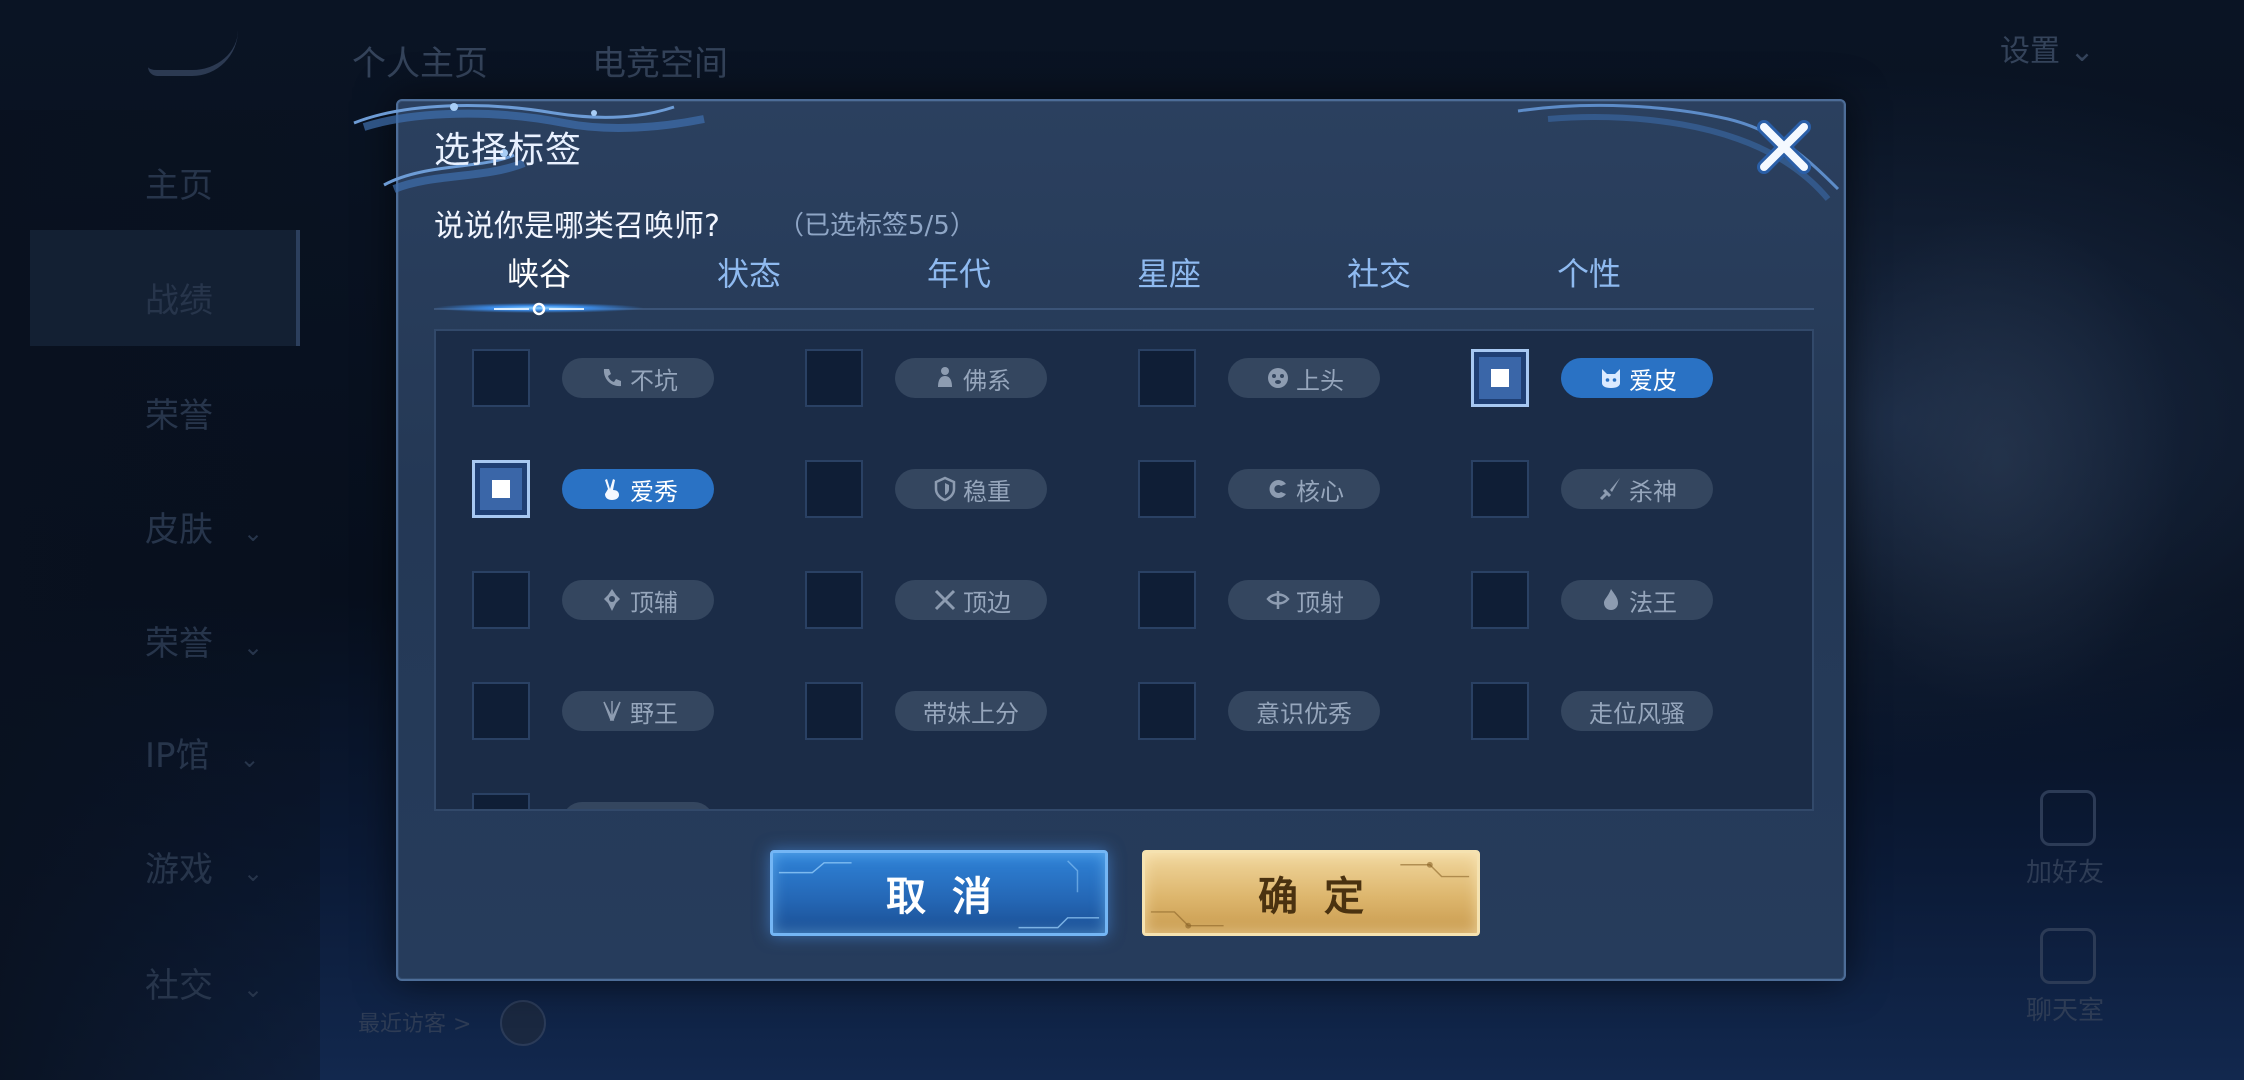 This screenshot has height=1080, width=2244. I want to click on tab-personality: 个性, so click(1589, 272).